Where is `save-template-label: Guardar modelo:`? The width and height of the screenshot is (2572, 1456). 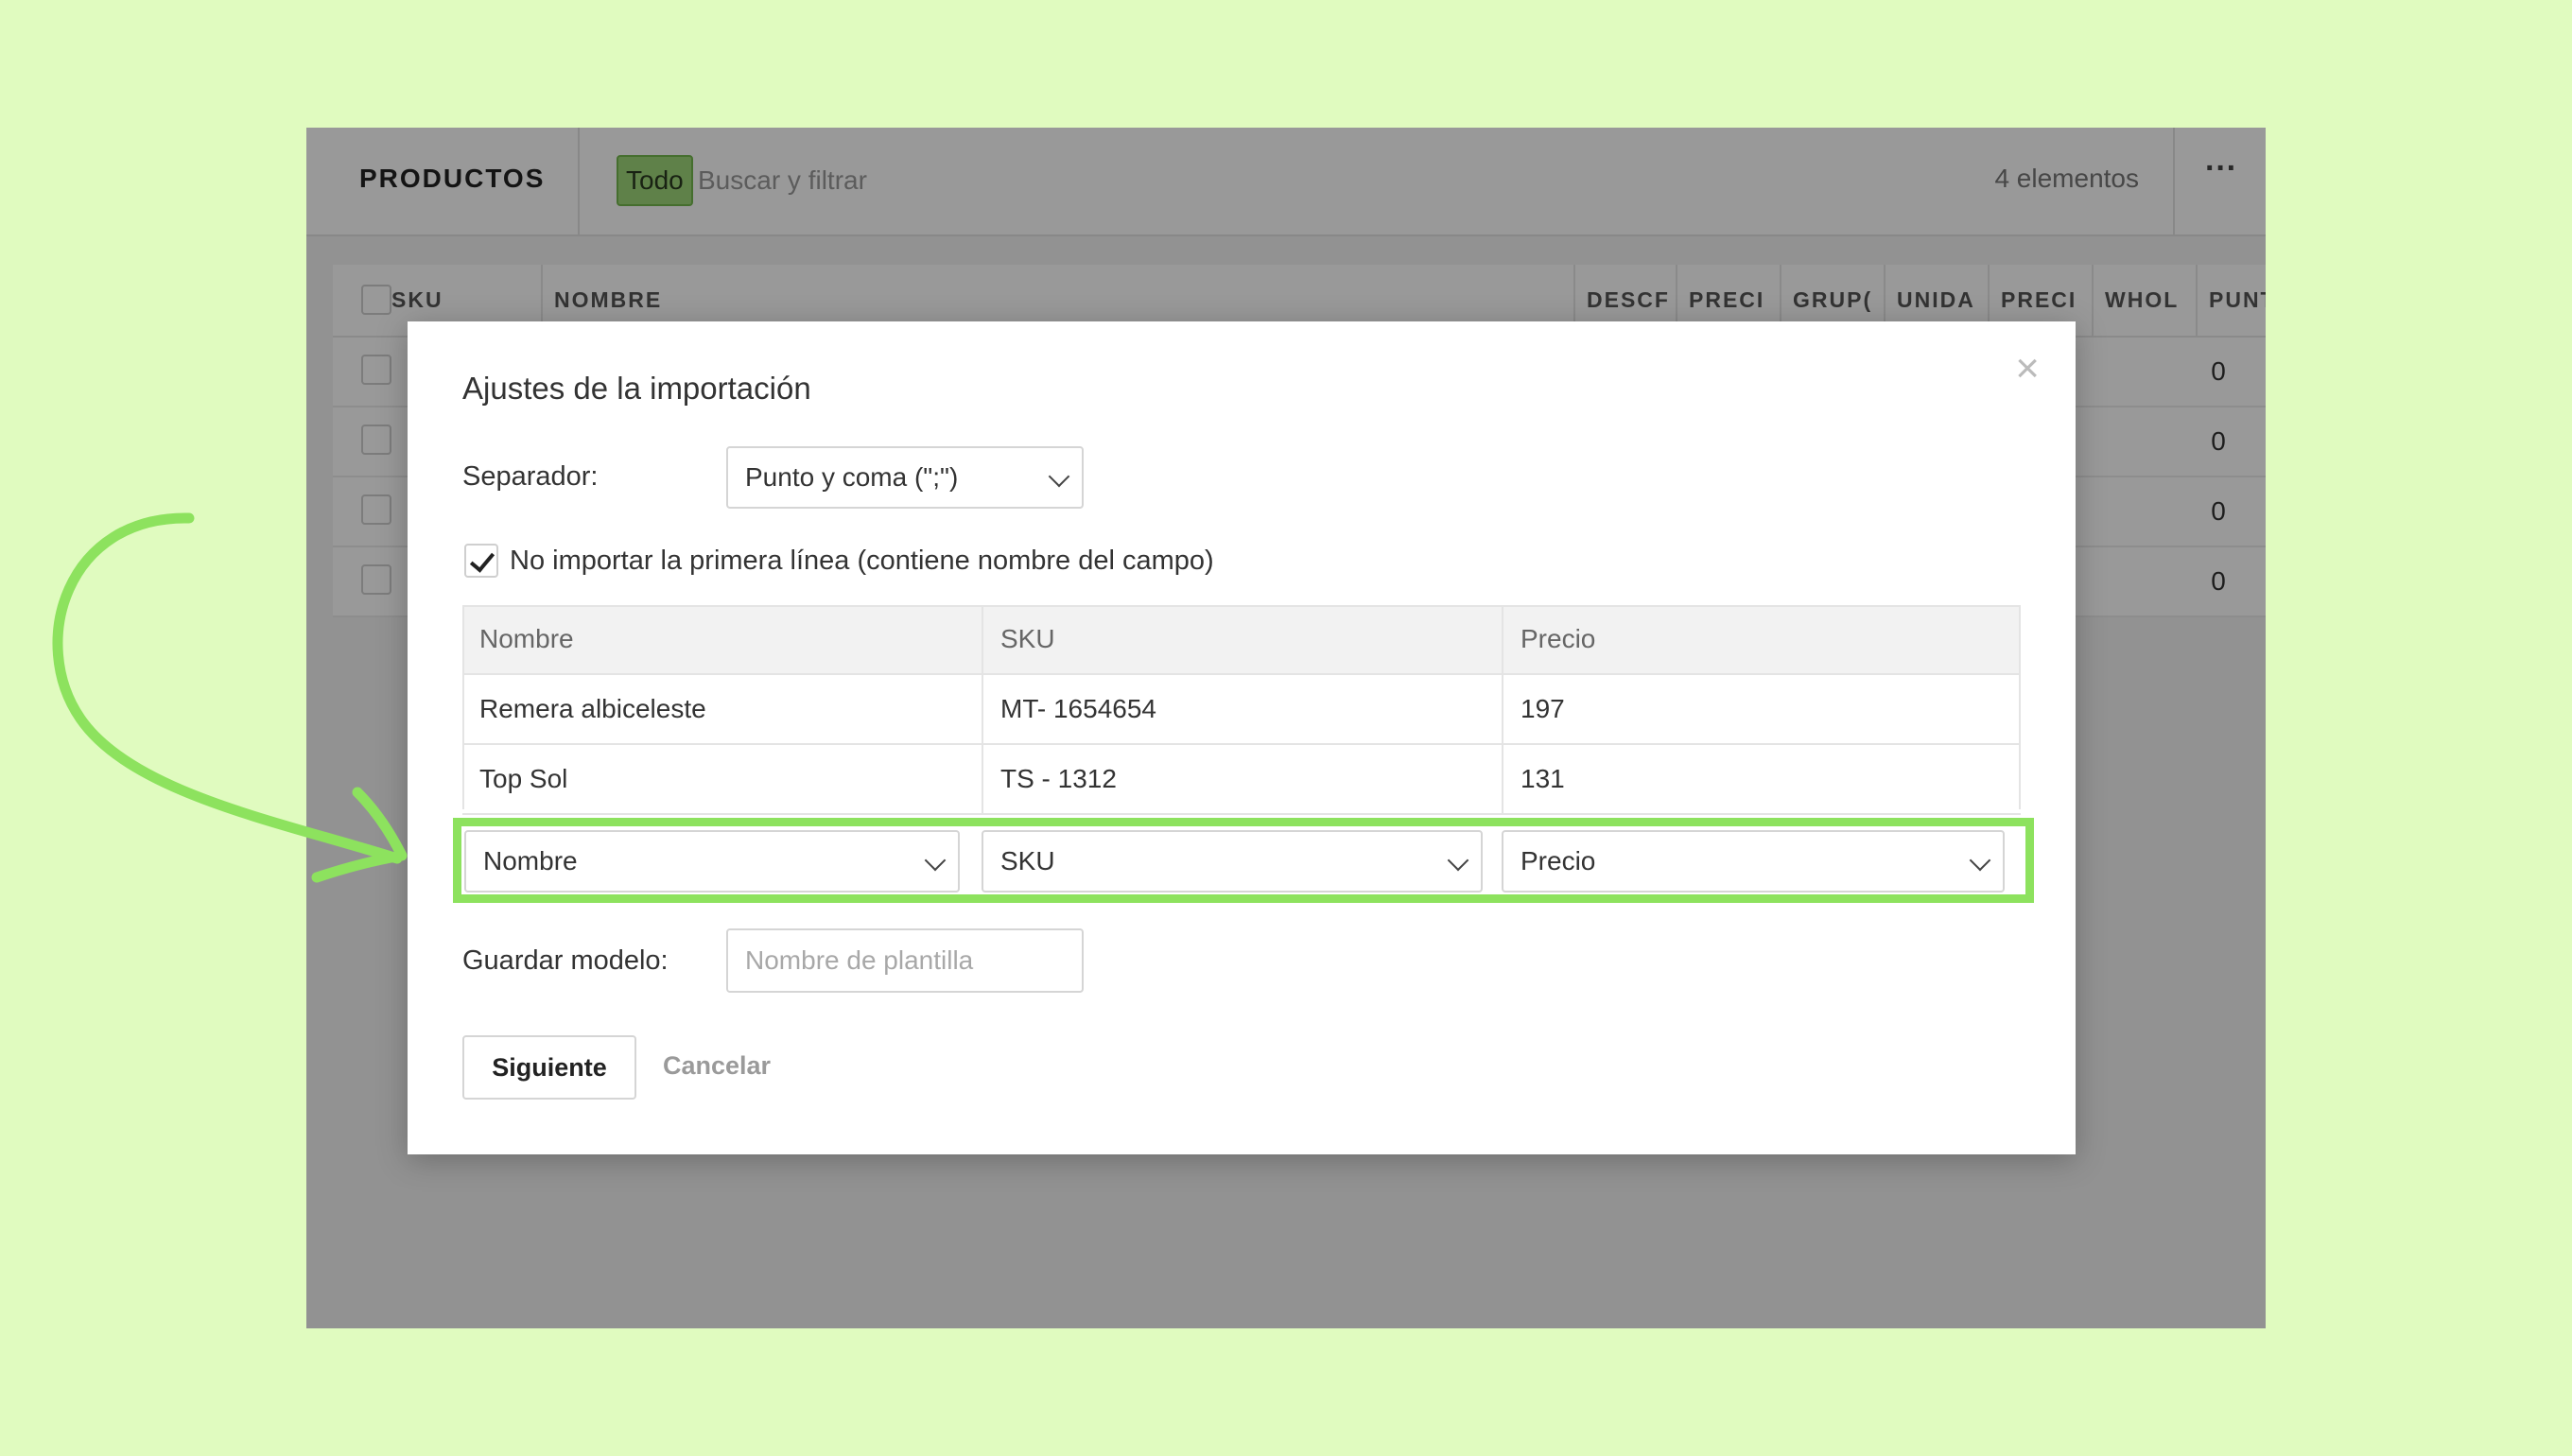 save-template-label: Guardar modelo: is located at coordinates (565, 960).